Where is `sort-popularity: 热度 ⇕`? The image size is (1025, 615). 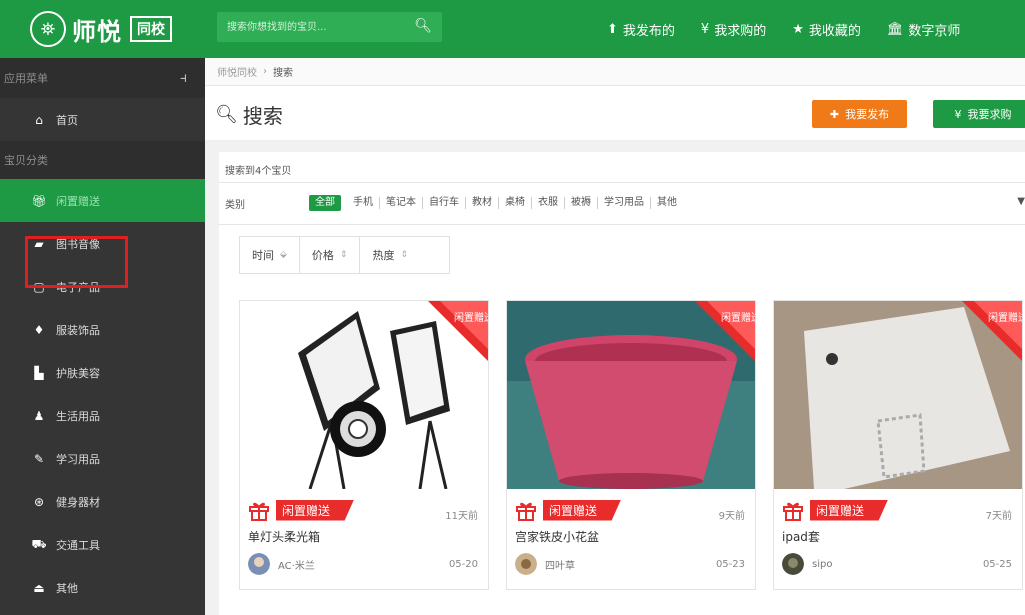
sort-popularity: 热度 ⇕ is located at coordinates (390, 255).